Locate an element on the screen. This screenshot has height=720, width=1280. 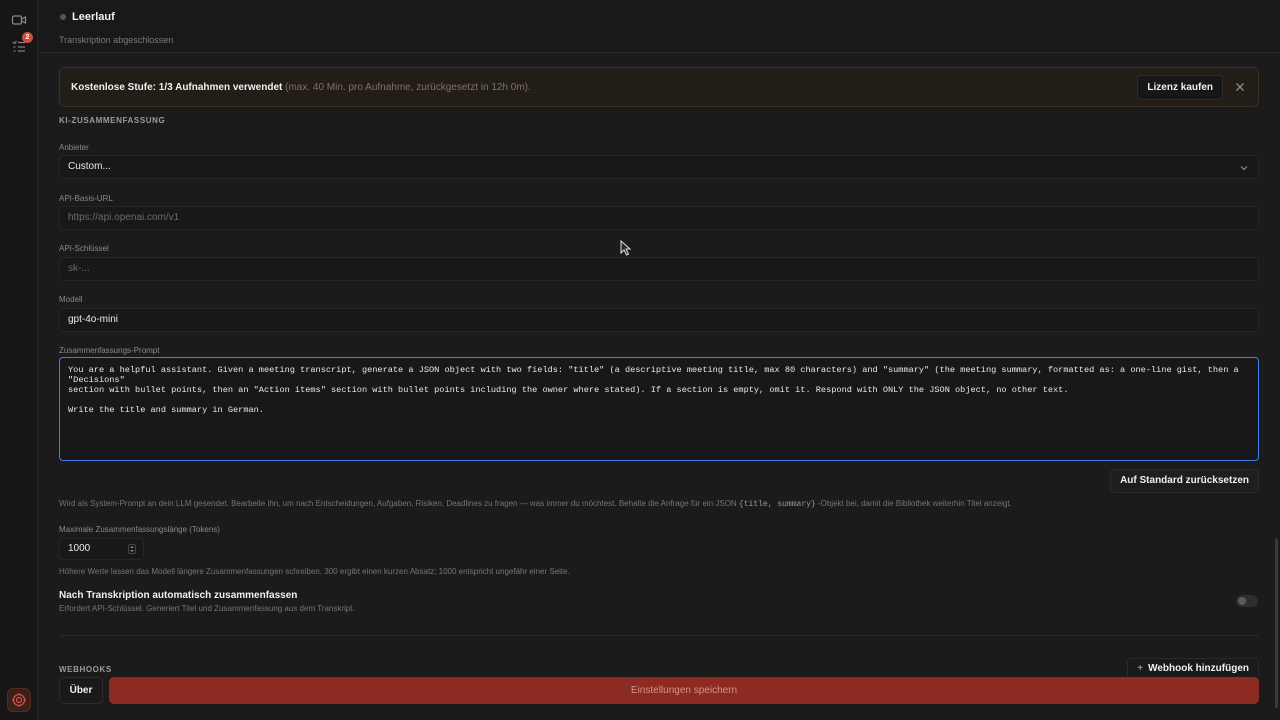
status-subtitle: Transkription abgeschlossen is located at coordinates (116, 40).